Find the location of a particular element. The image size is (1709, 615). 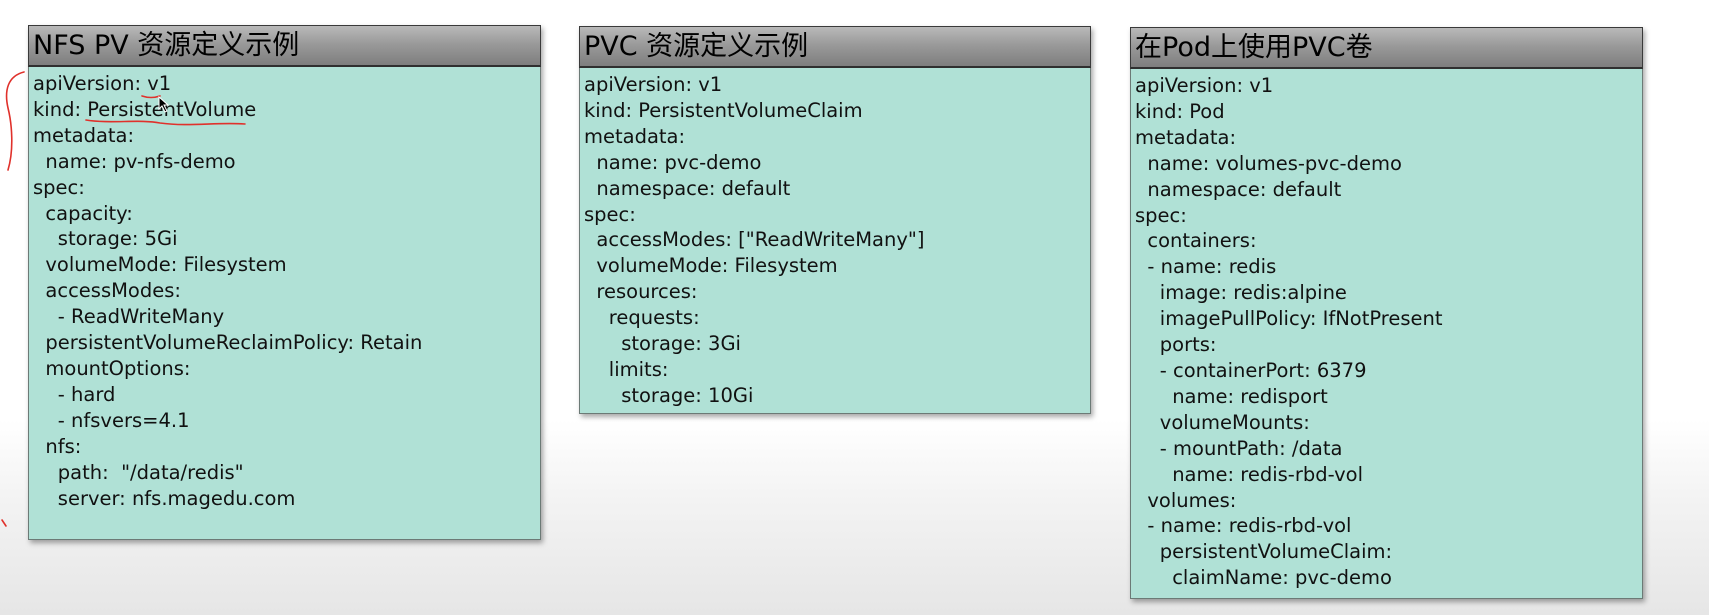

code-line: image: redis:alpine is located at coordinates (1241, 293).